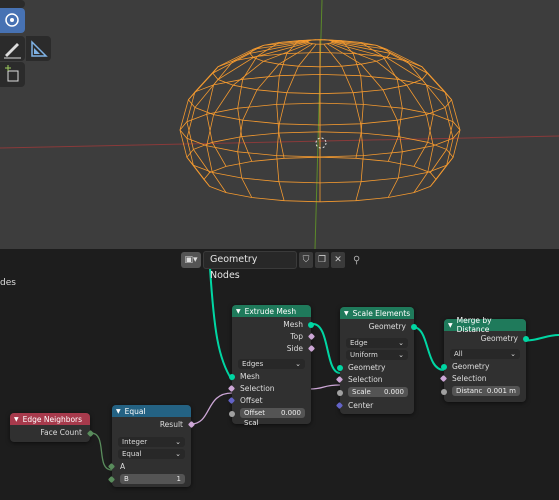 The image size is (559, 500). What do you see at coordinates (271, 311) in the screenshot?
I see `node-header: ▼ Extrude Mesh` at bounding box center [271, 311].